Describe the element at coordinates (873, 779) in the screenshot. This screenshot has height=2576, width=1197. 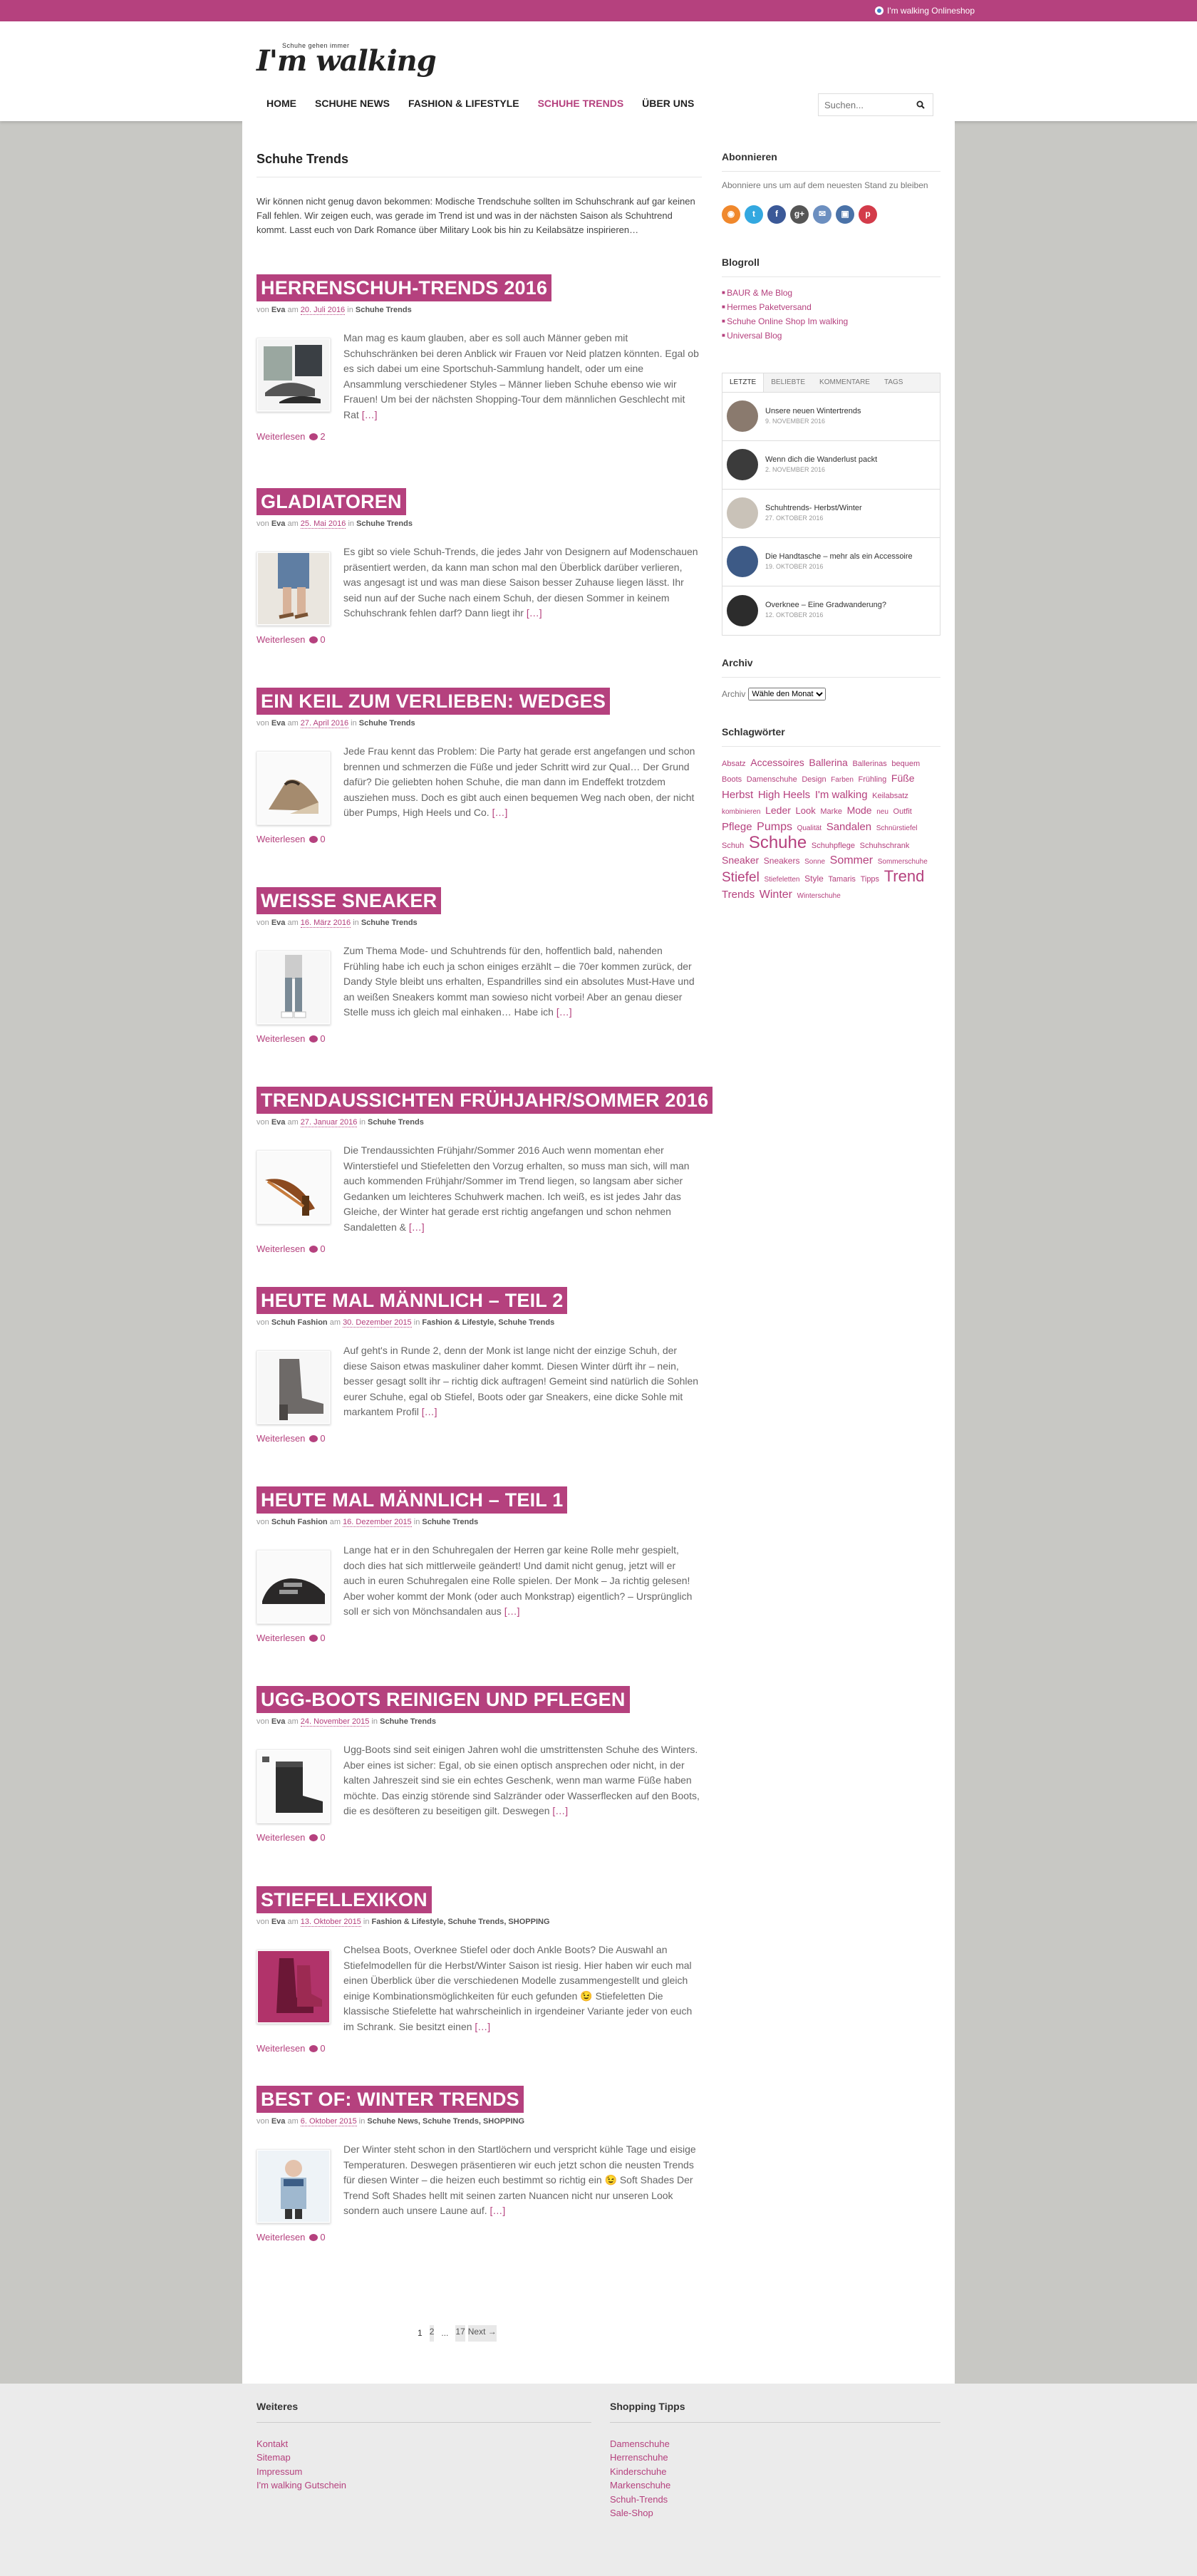
I see `tag-link: Frühling` at that location.